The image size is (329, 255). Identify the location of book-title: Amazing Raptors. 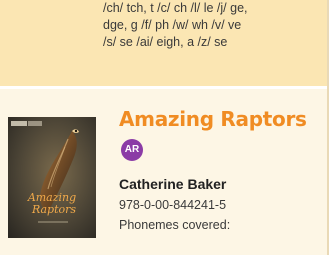
(213, 119).